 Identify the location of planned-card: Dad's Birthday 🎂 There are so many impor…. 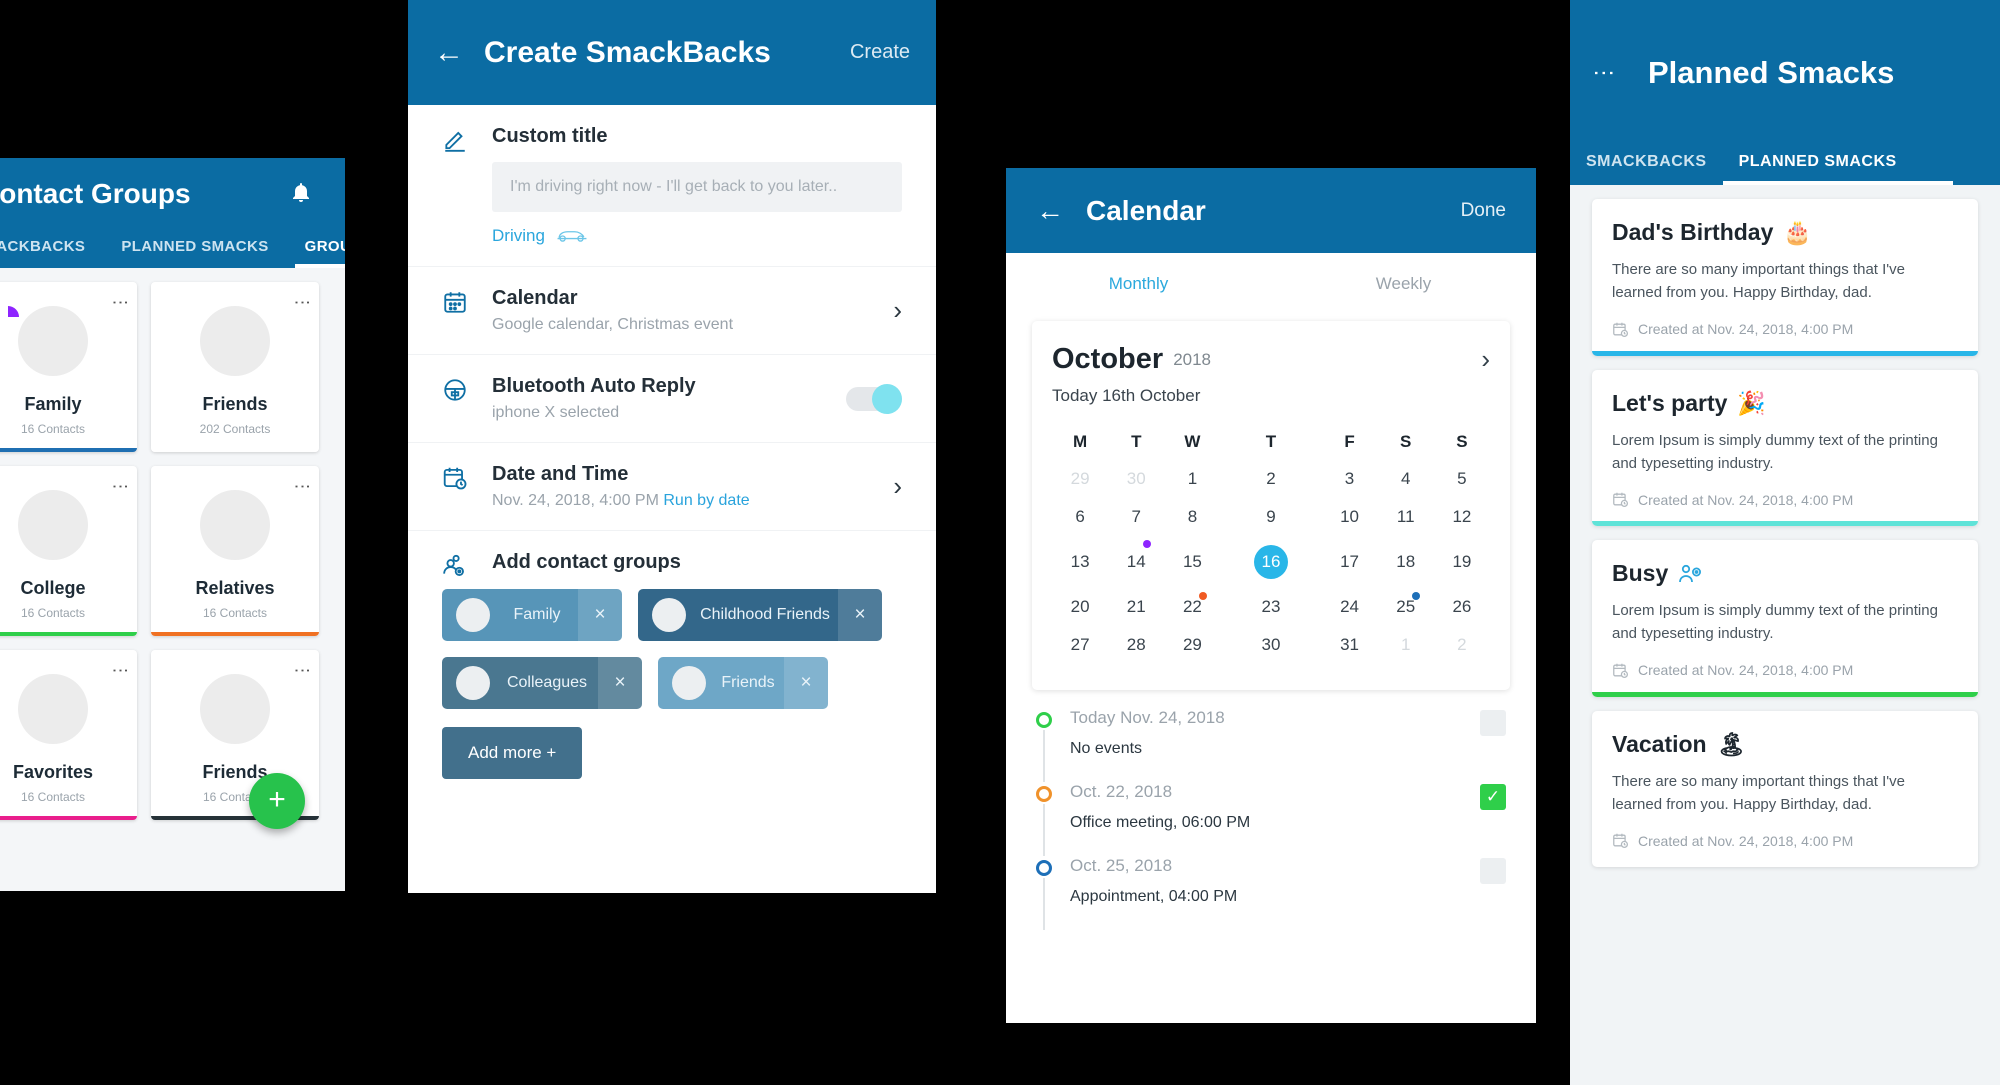
(1785, 277).